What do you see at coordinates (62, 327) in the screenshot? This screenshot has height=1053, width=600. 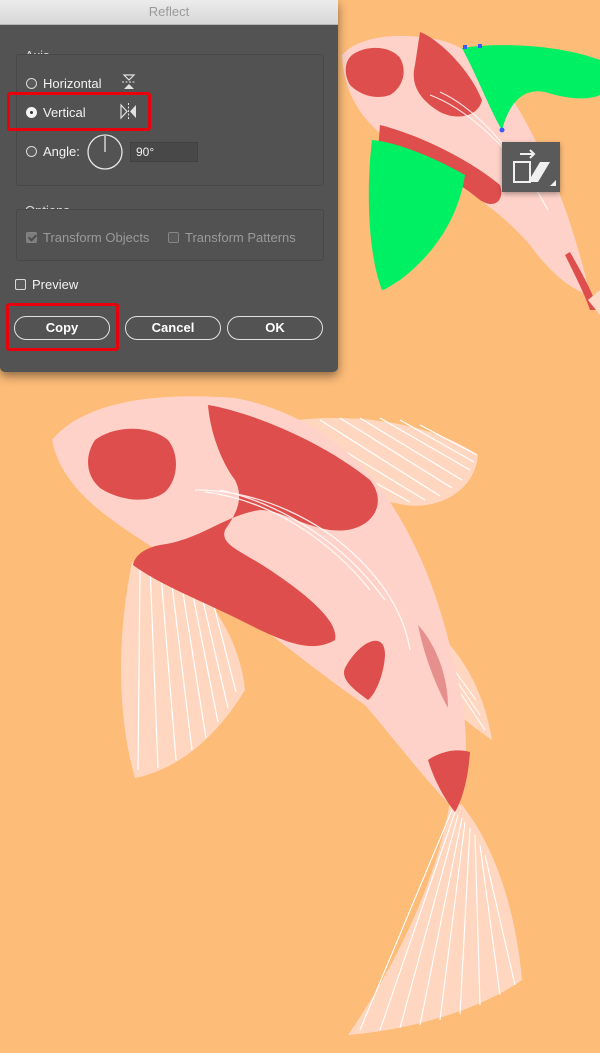 I see `copy-highlight-box` at bounding box center [62, 327].